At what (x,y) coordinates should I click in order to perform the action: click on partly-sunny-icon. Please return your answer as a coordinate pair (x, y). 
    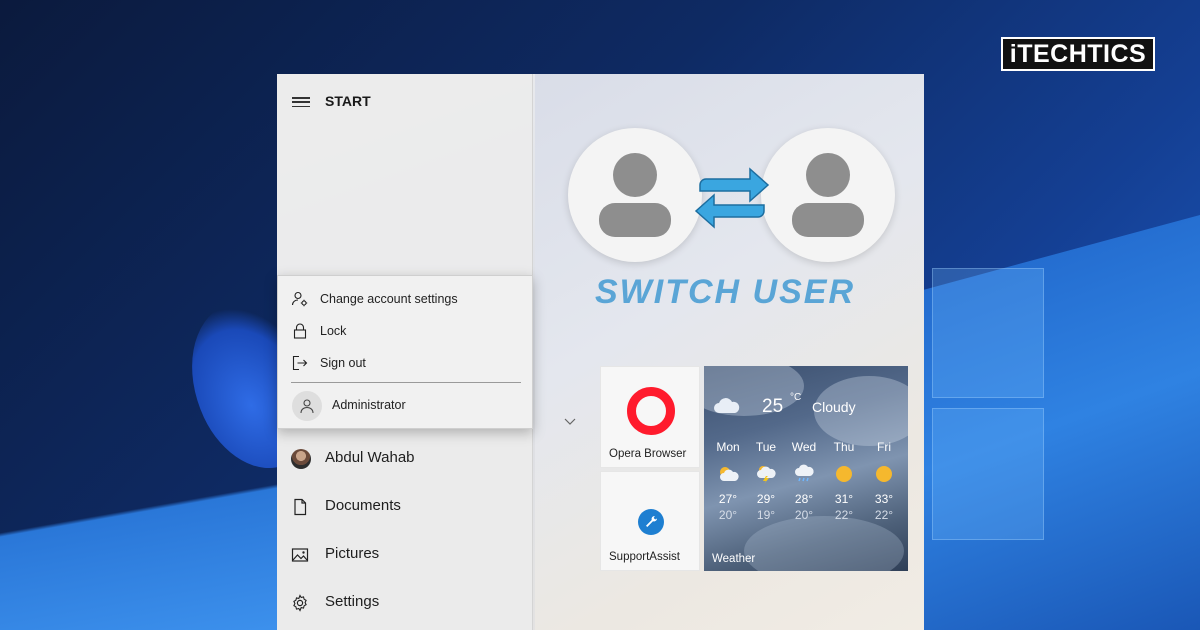
    Looking at the image, I should click on (728, 474).